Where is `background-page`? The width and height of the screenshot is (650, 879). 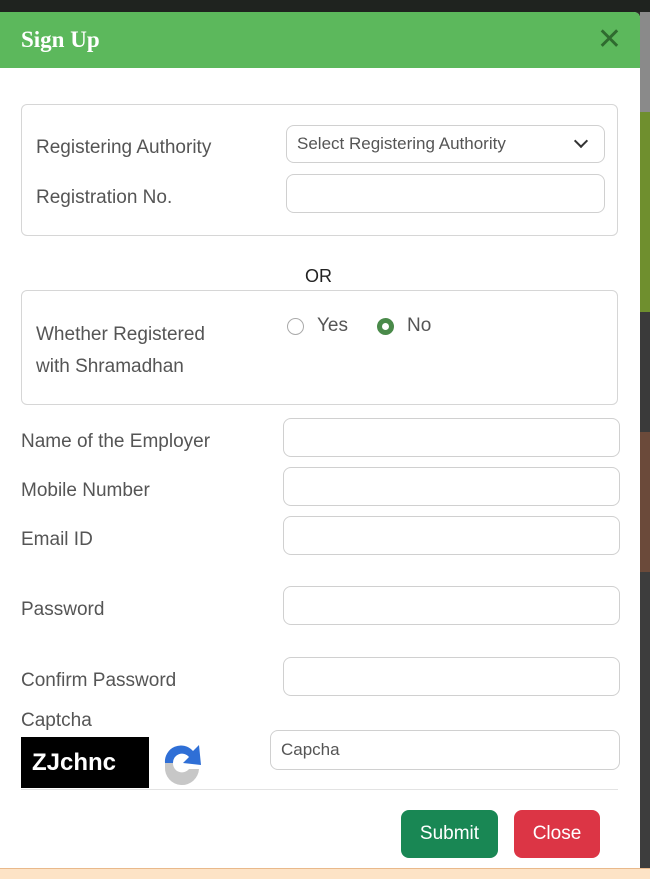 background-page is located at coordinates (645, 445).